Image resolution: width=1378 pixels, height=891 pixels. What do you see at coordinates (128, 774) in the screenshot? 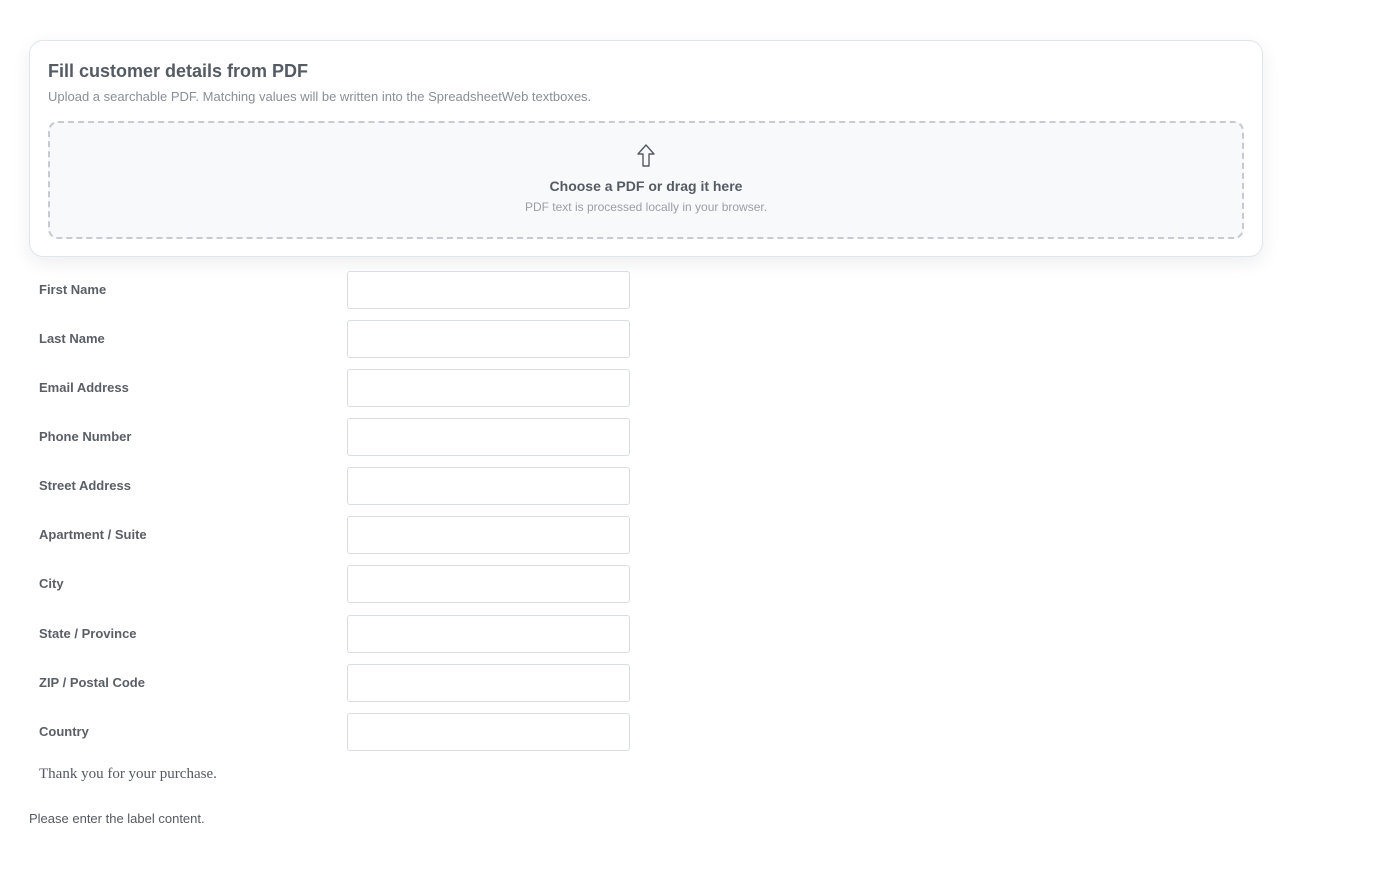
I see `thank-you-text: Thank you for your purchase.` at bounding box center [128, 774].